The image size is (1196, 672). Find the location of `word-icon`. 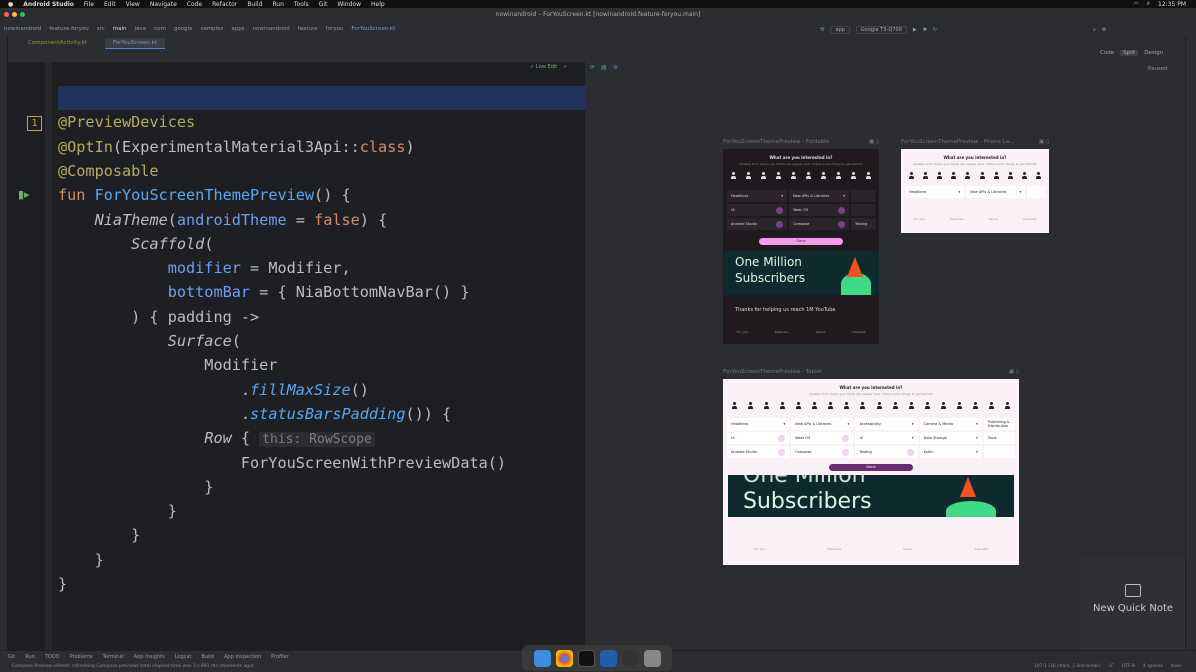

word-icon is located at coordinates (608, 658).